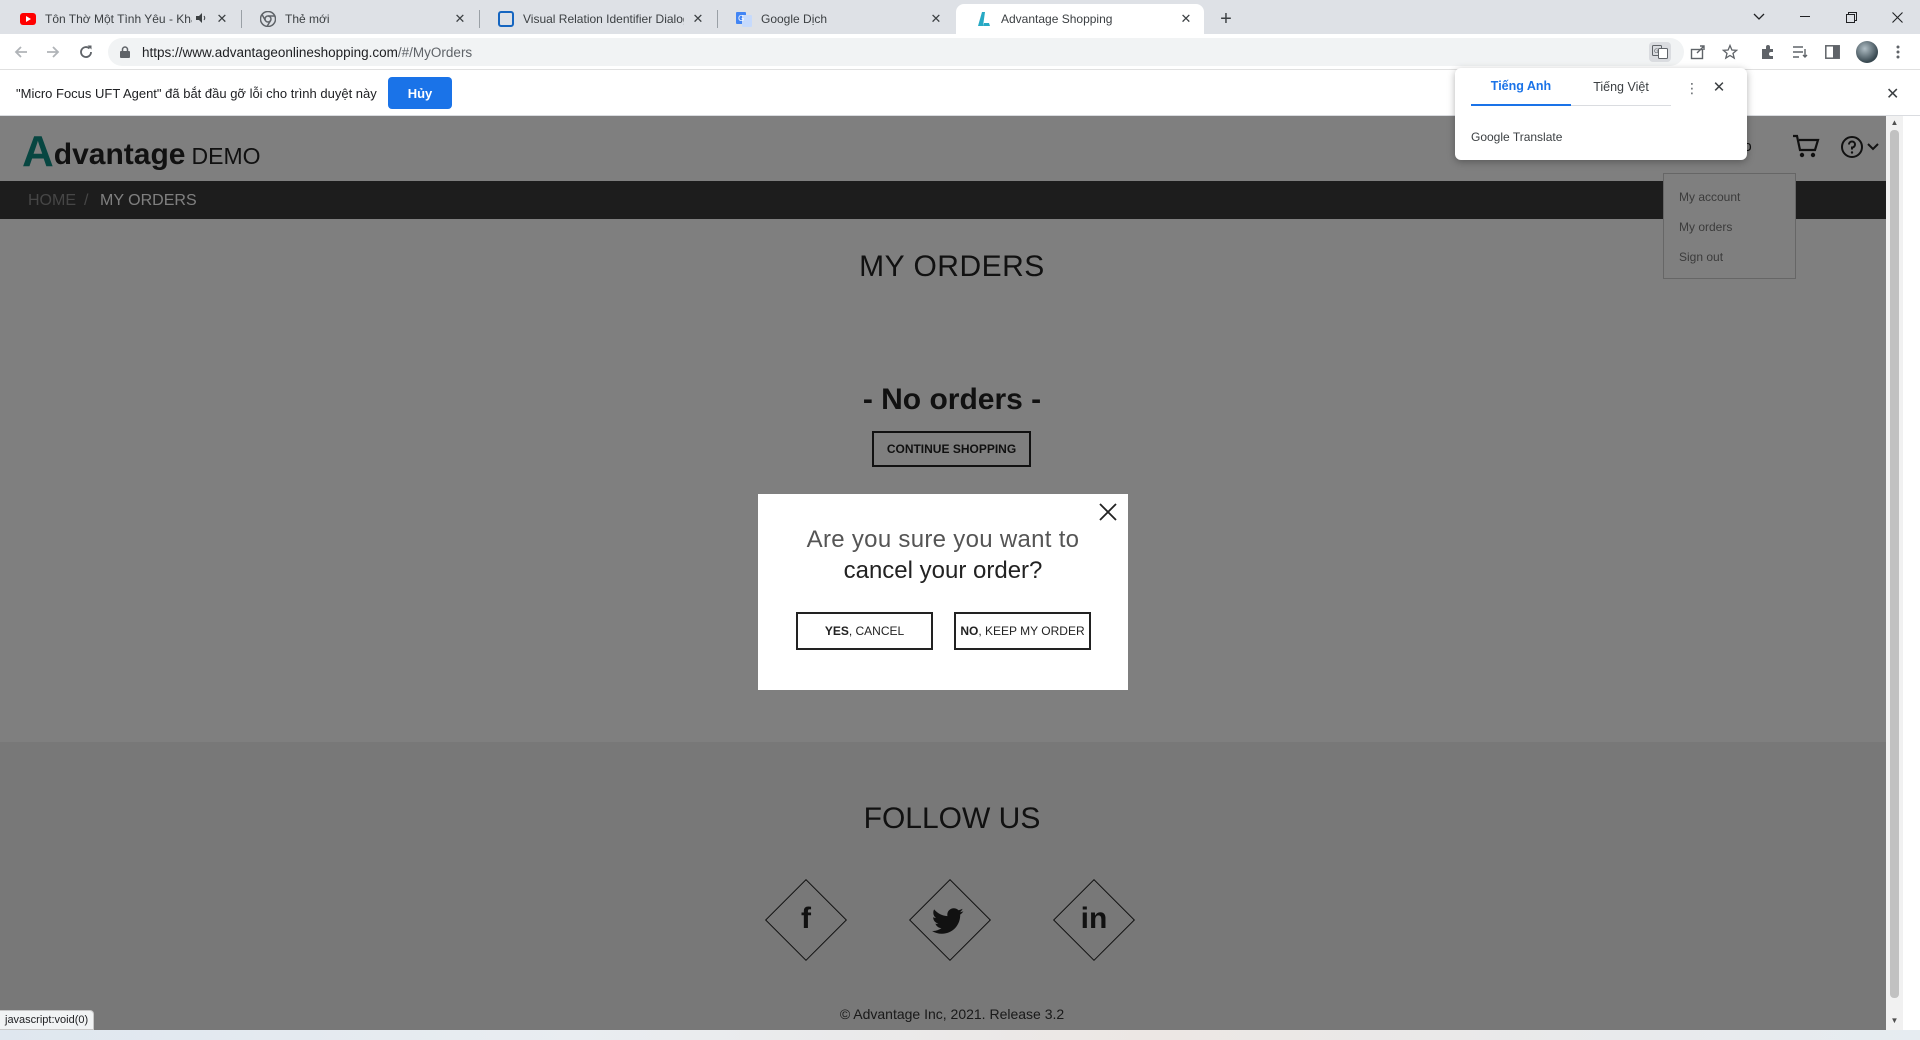 The width and height of the screenshot is (1920, 1040). Describe the element at coordinates (1517, 137) in the screenshot. I see `google-translate-brand: Google Translate` at that location.